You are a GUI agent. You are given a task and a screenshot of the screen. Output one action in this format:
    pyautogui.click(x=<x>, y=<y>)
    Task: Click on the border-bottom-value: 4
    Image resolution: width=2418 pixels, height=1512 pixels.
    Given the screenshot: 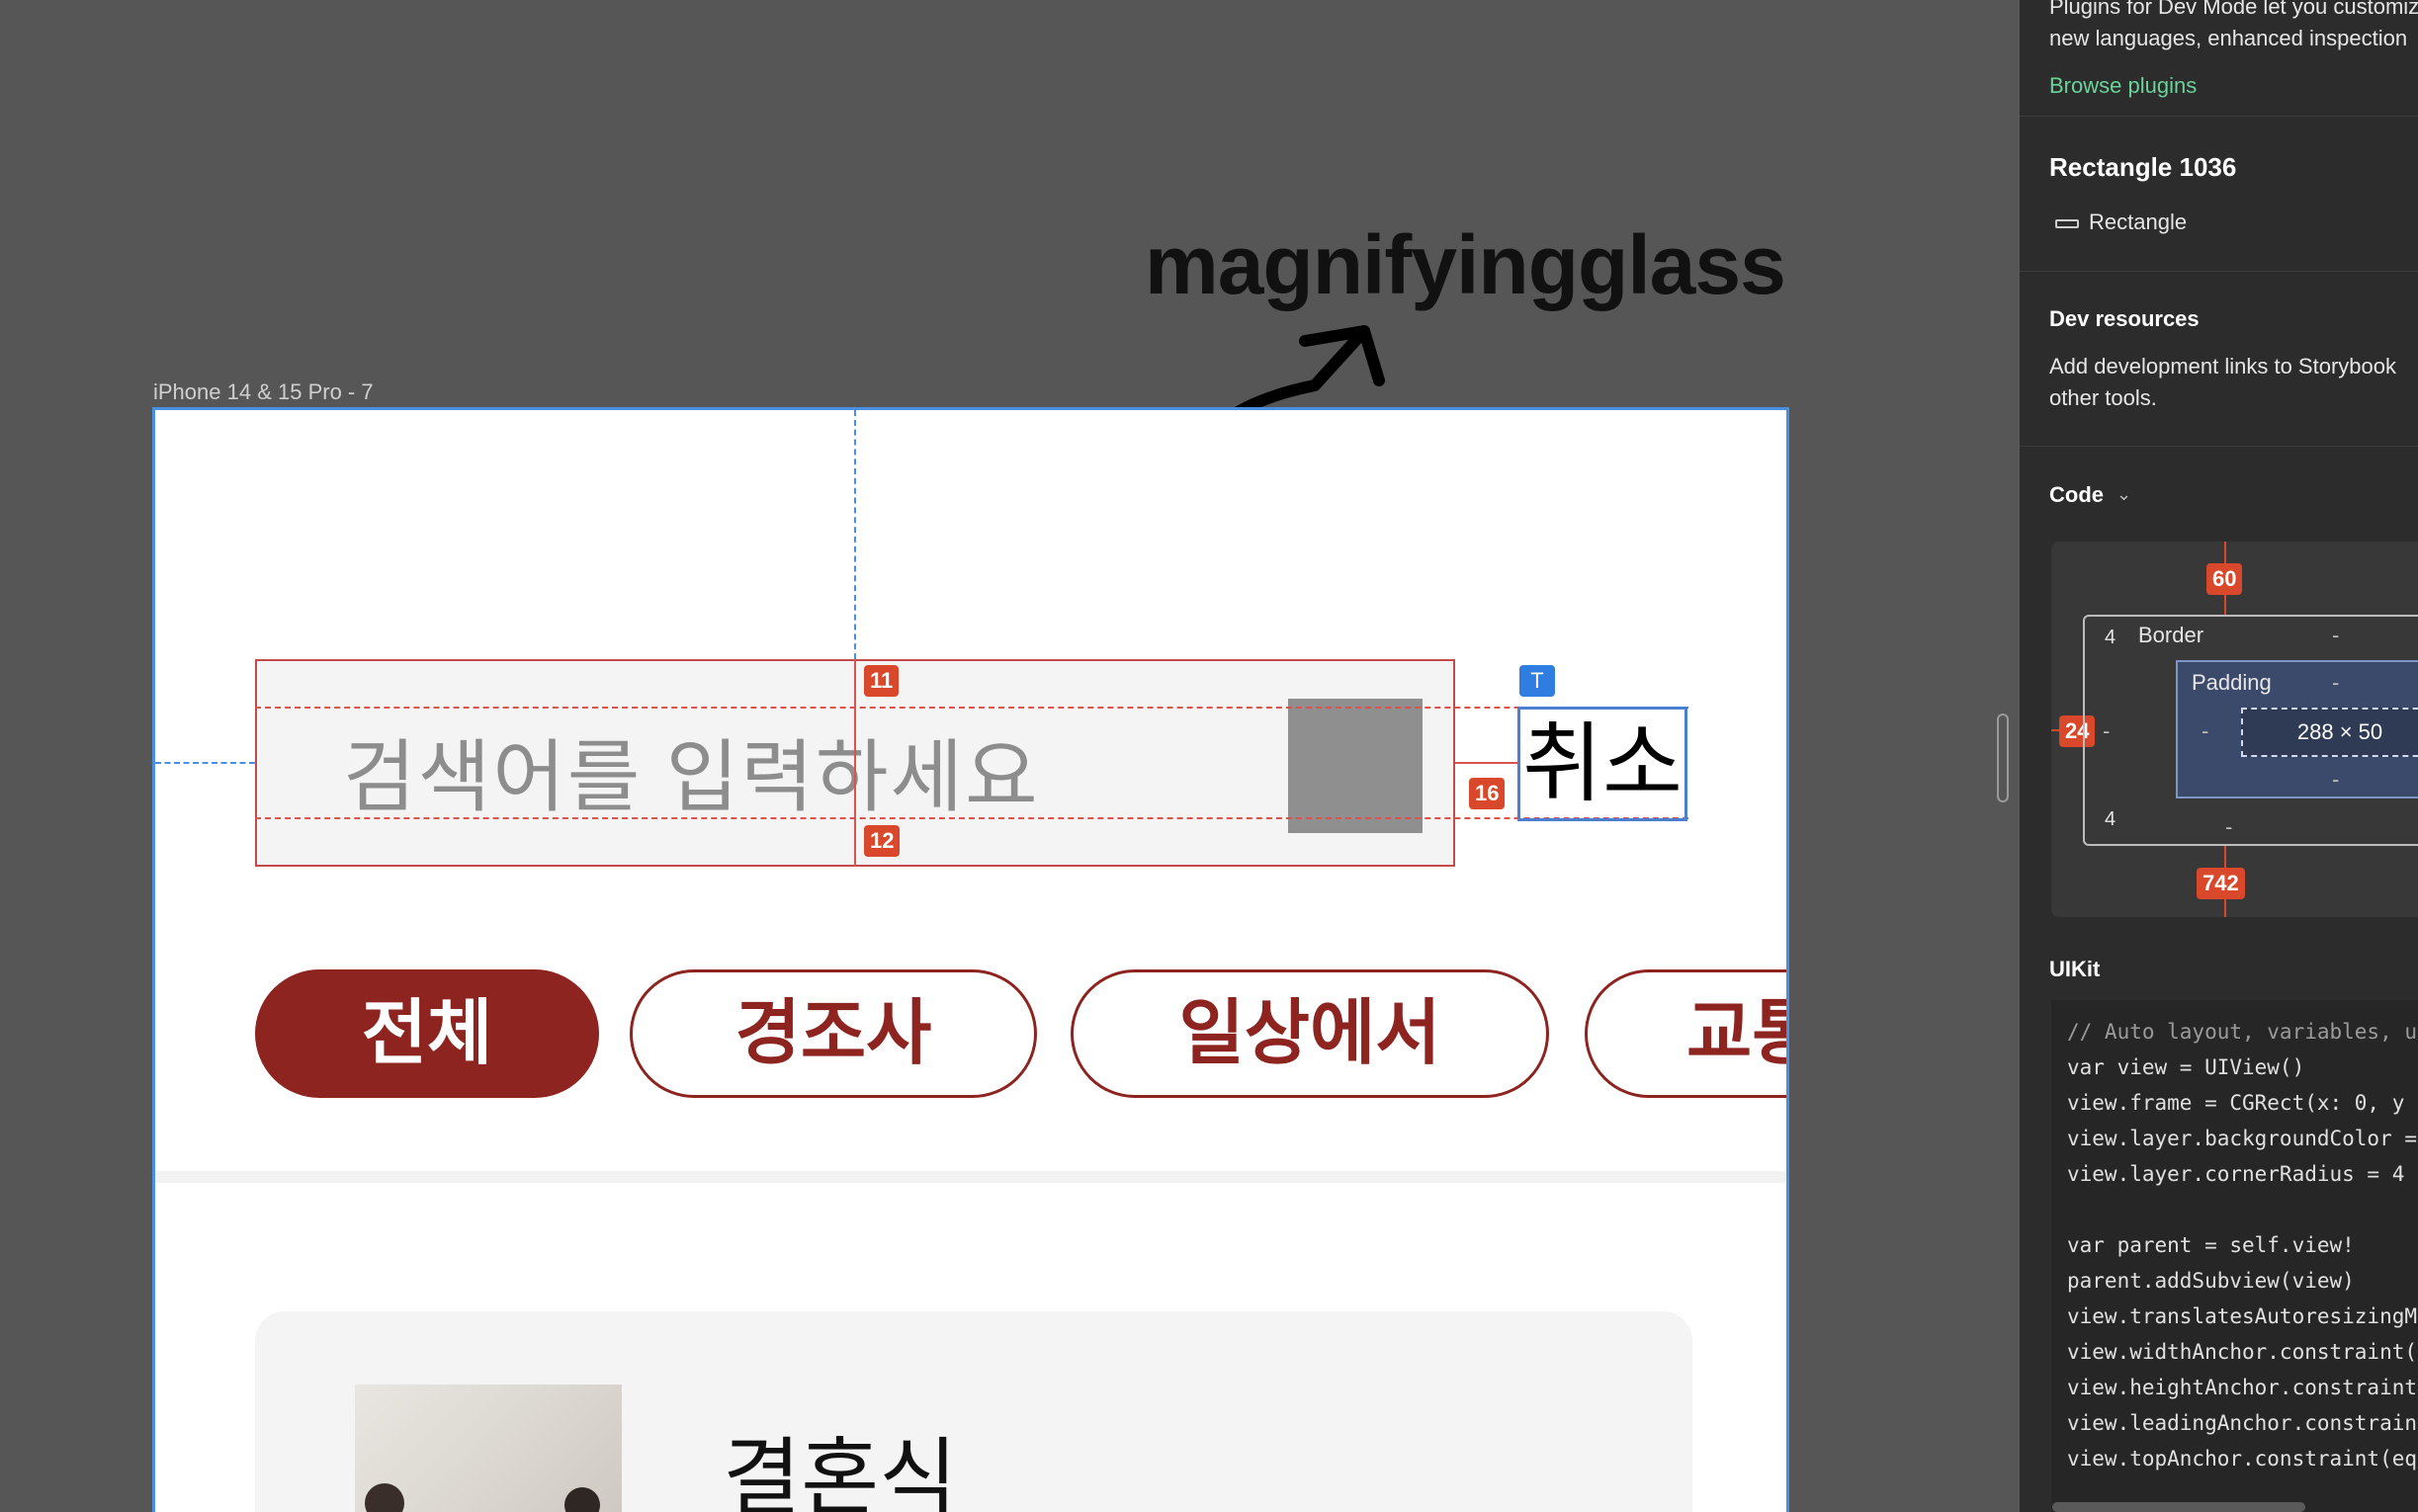 What is the action you would take?
    pyautogui.click(x=2110, y=819)
    